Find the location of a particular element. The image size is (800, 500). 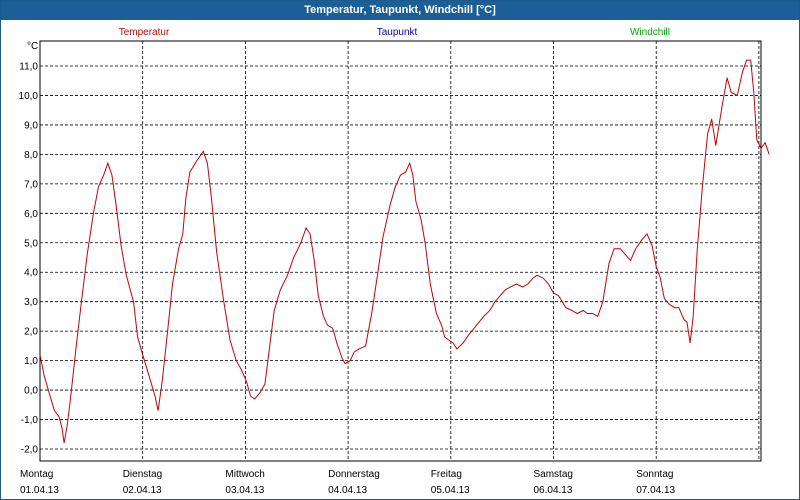

legend: Temperatur Taupunkt Windchill is located at coordinates (394, 32).